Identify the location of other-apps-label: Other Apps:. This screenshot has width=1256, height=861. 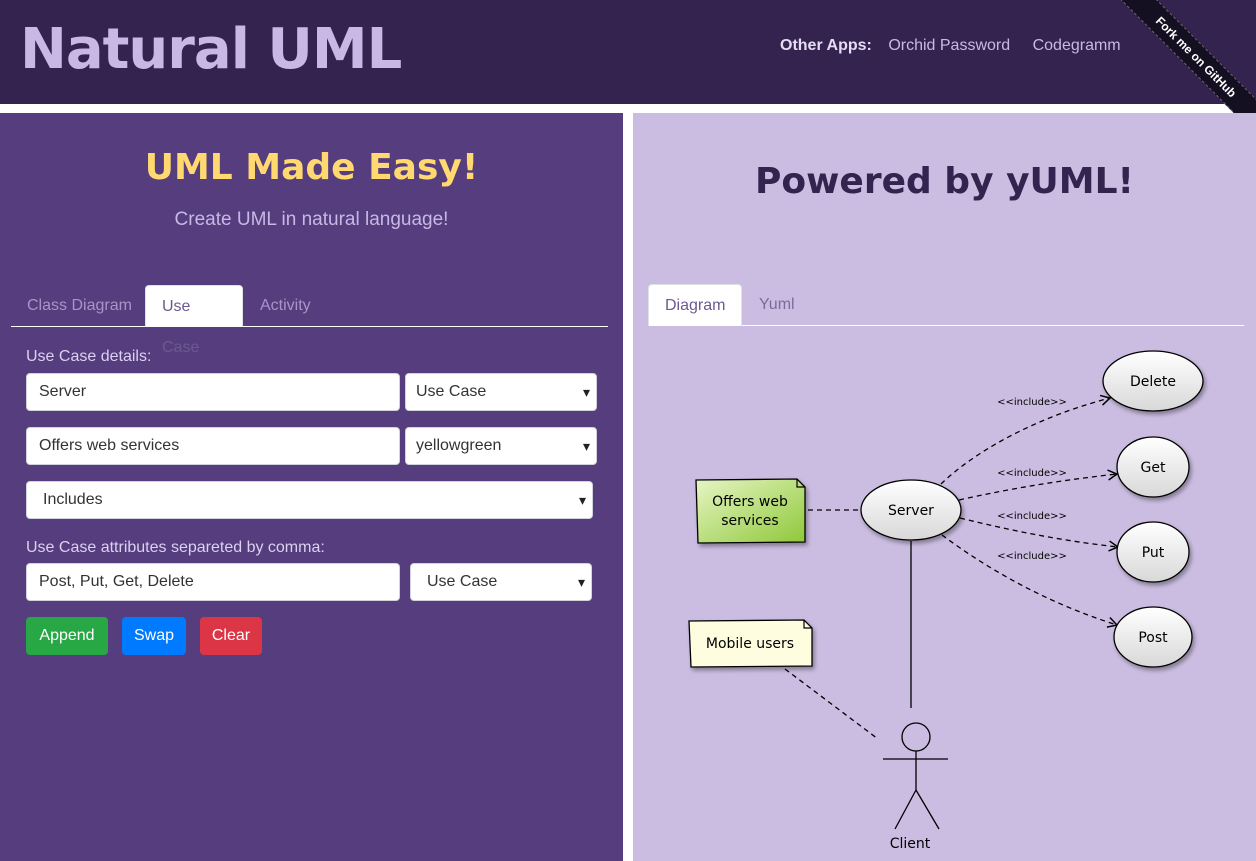
(826, 45).